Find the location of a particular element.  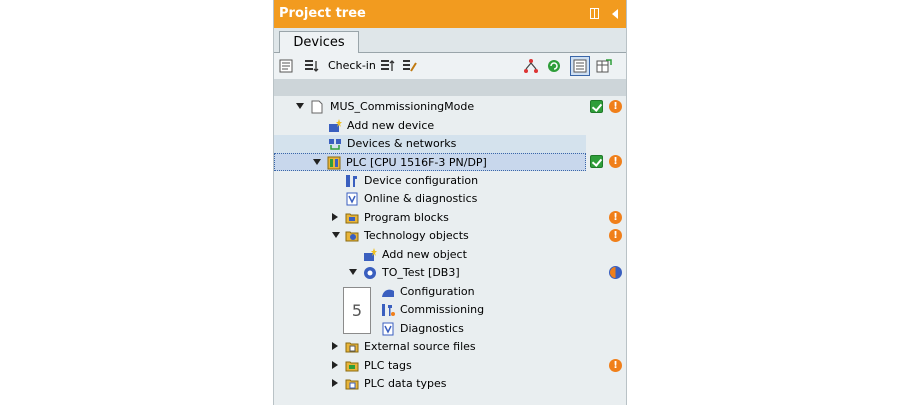

tree-item-label: Program blocks is located at coordinates (406, 217).